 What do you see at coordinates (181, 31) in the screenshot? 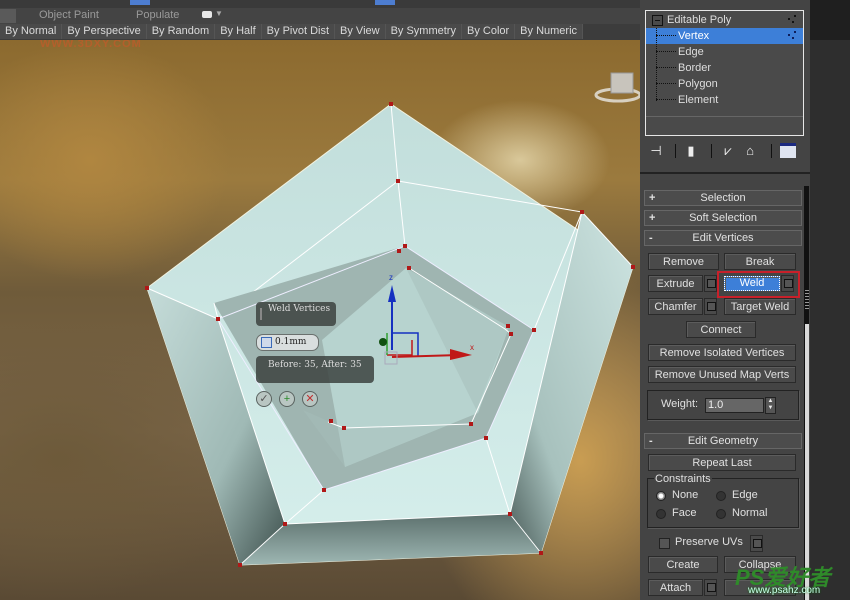
I see `subtab-by-random: By Random` at bounding box center [181, 31].